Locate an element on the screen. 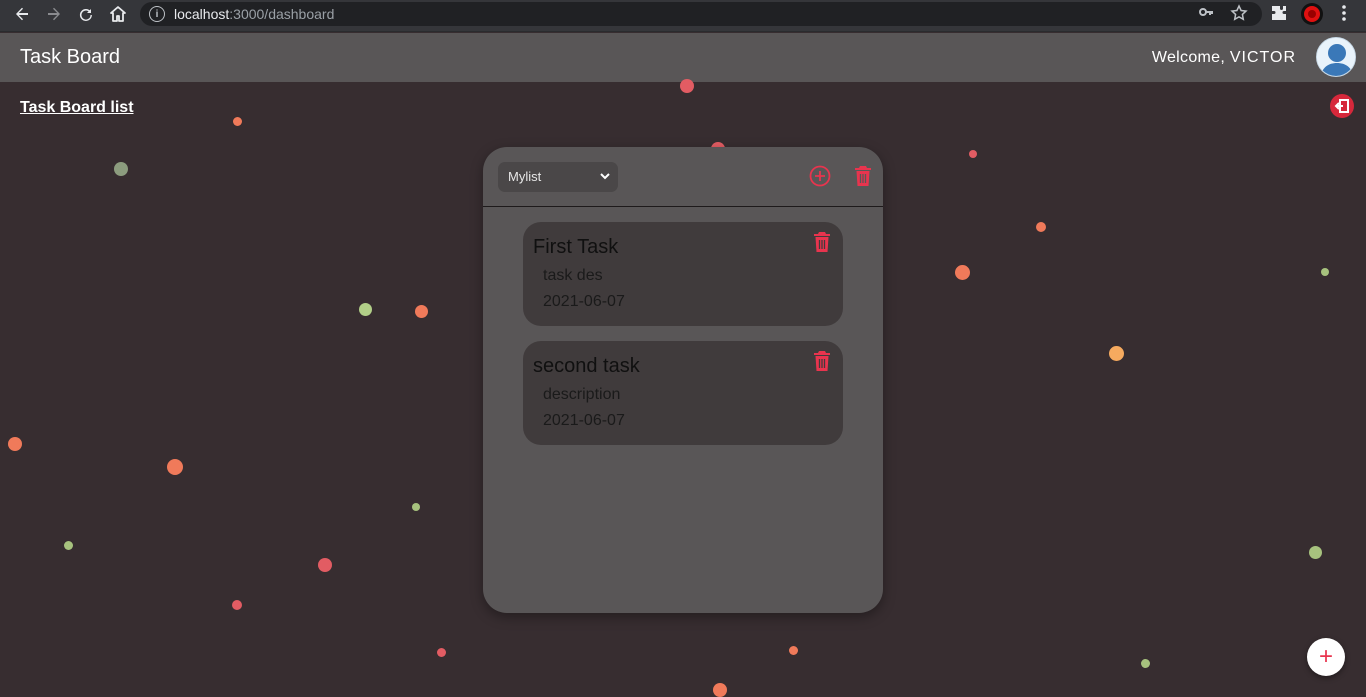 The width and height of the screenshot is (1366, 697). task-card: First Task task des 2021-06-07 is located at coordinates (683, 274).